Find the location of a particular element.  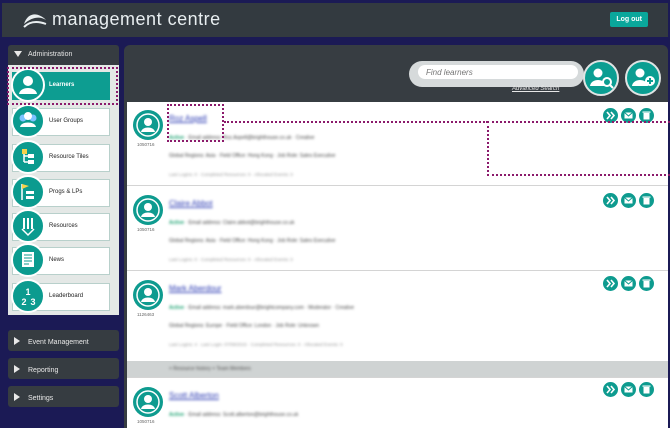

sidebar-section-reporting: Reporting is located at coordinates (63, 368).